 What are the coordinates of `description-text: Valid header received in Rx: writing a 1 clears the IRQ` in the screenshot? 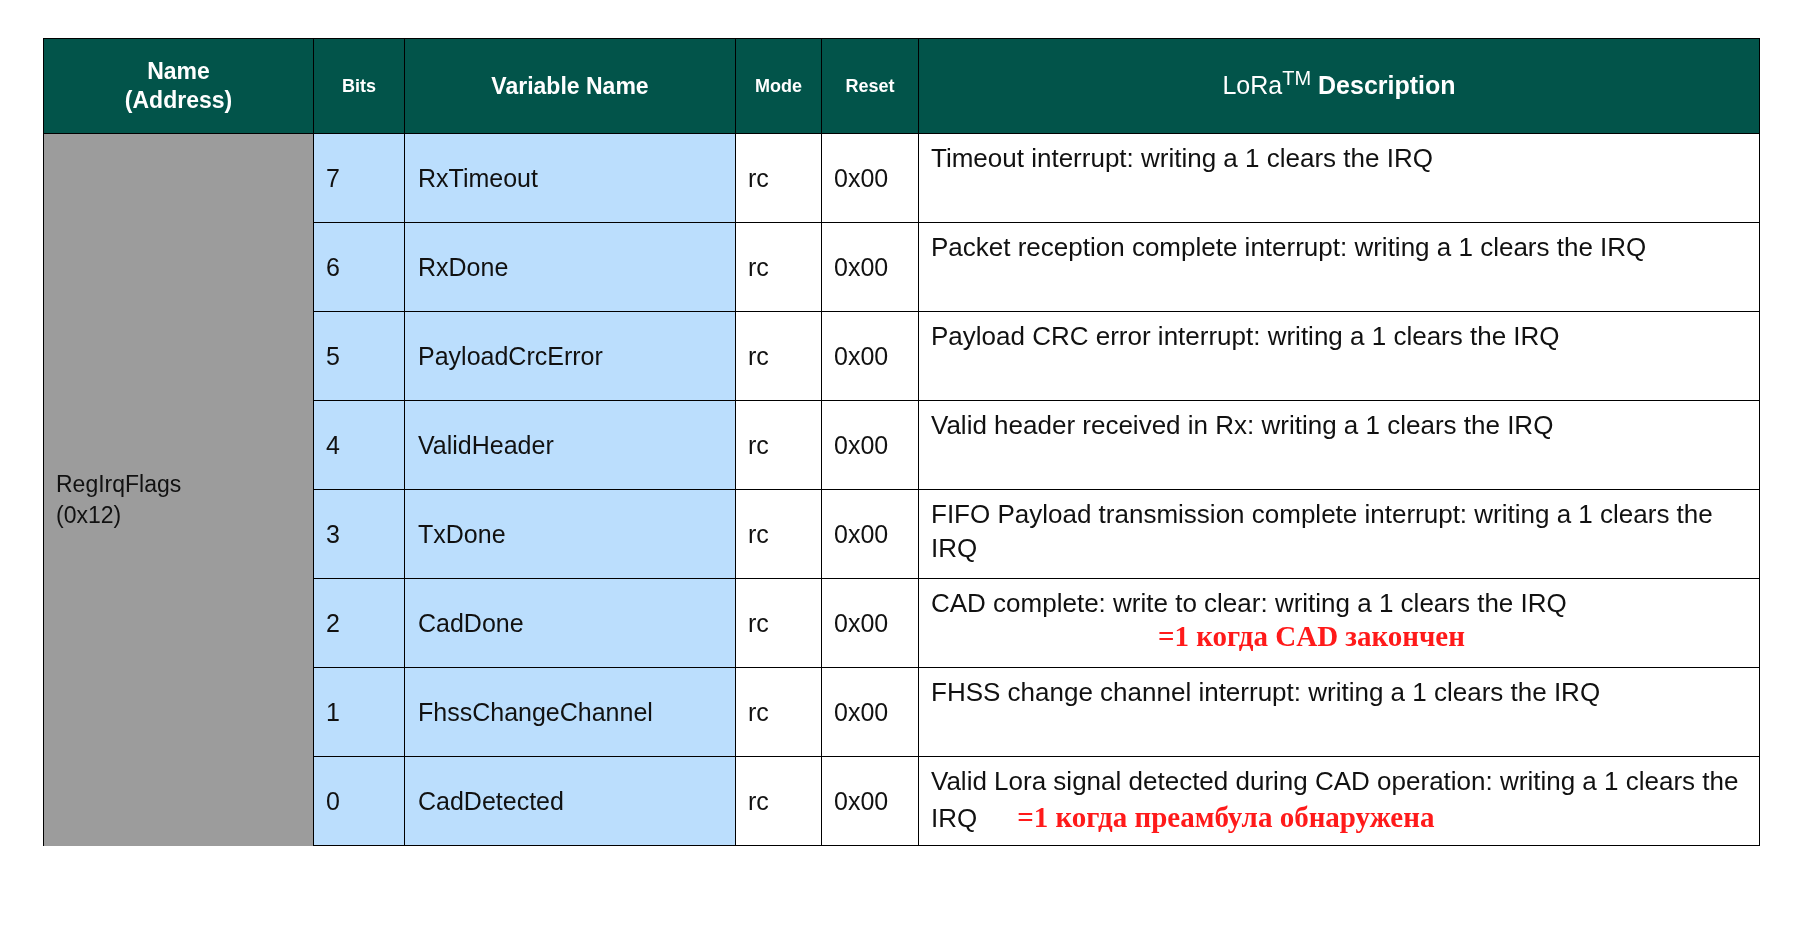 It's located at (1242, 425).